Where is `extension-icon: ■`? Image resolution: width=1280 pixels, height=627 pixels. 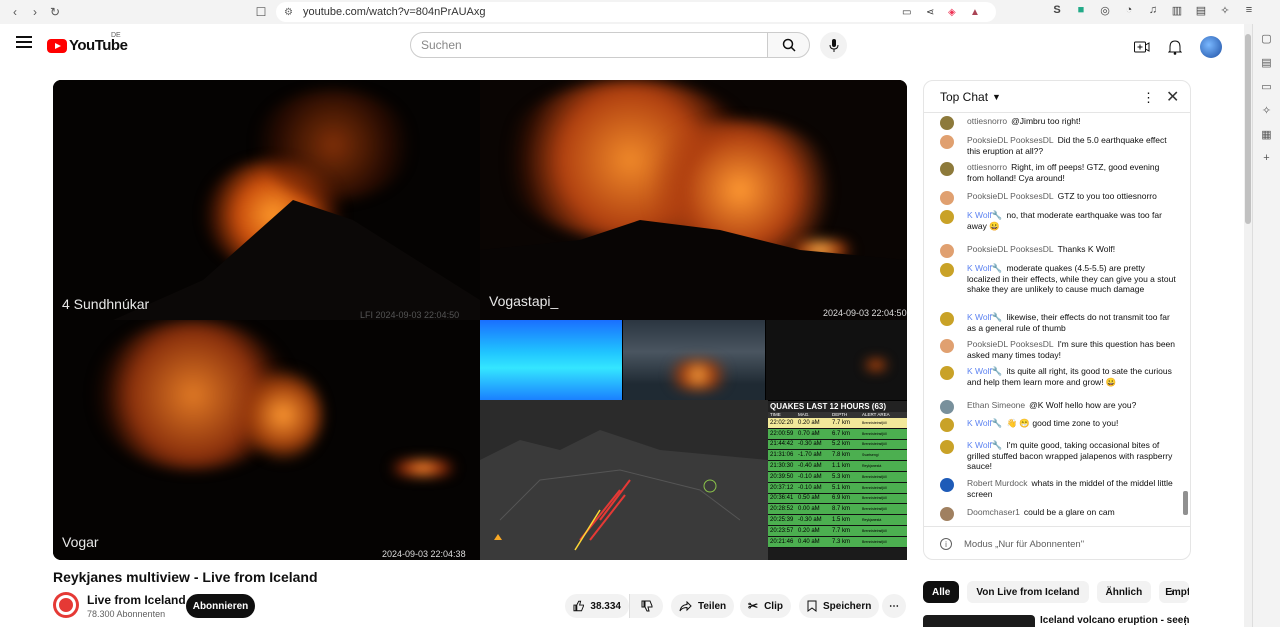 extension-icon: ■ is located at coordinates (1081, 10).